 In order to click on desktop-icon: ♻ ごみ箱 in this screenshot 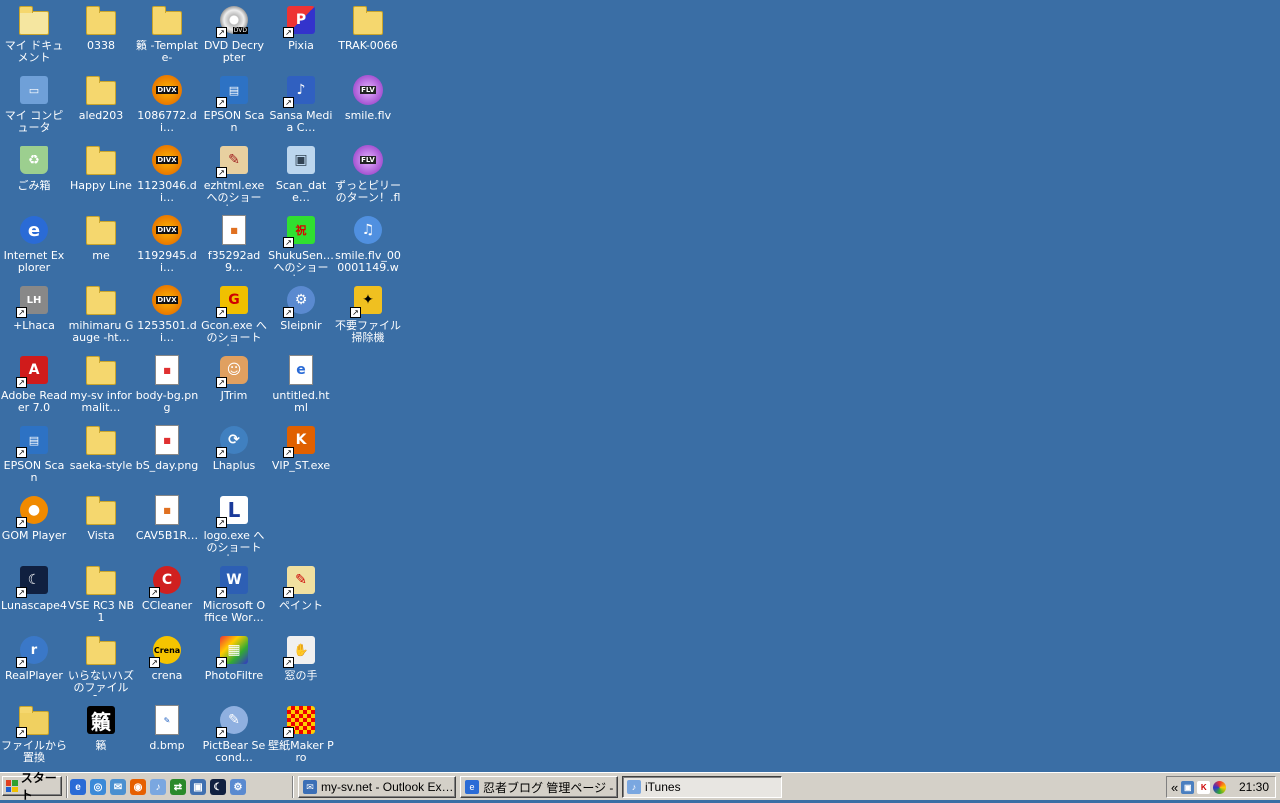, I will do `click(34, 177)`.